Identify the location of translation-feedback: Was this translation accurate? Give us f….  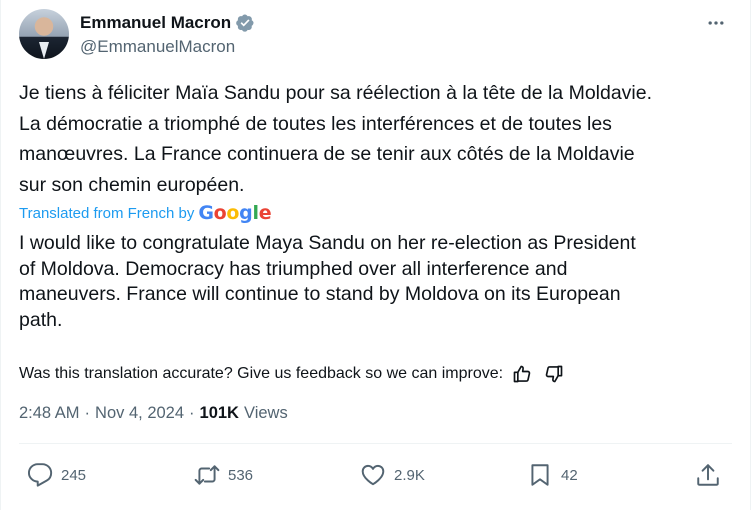
(293, 374).